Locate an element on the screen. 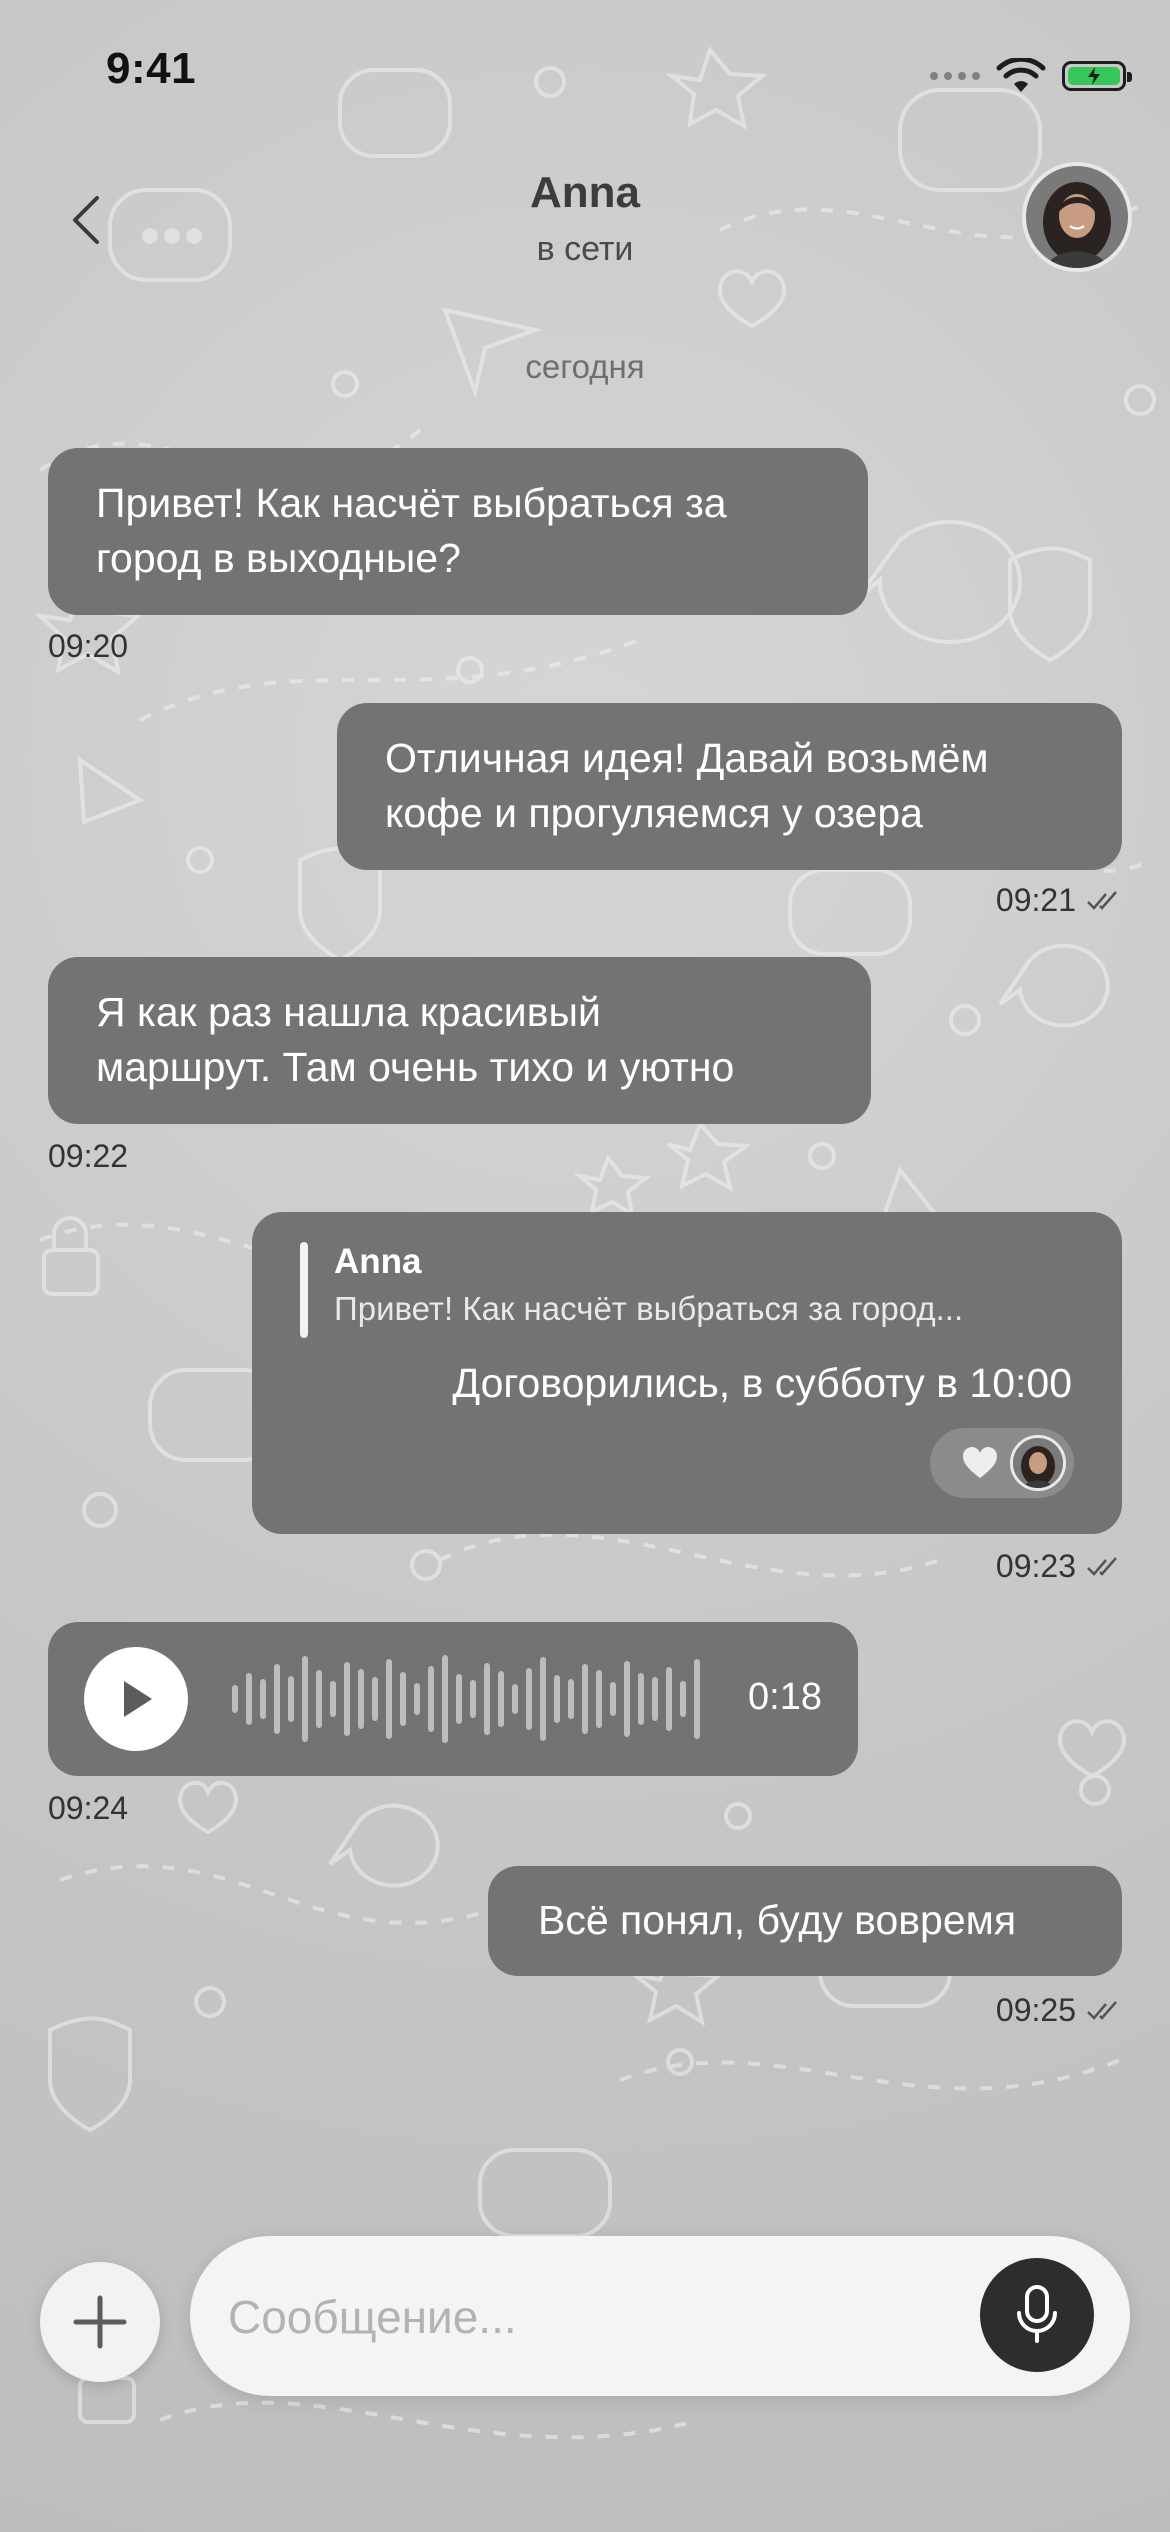 Image resolution: width=1170 pixels, height=2532 pixels. message-time: 09:21 is located at coordinates (1059, 900).